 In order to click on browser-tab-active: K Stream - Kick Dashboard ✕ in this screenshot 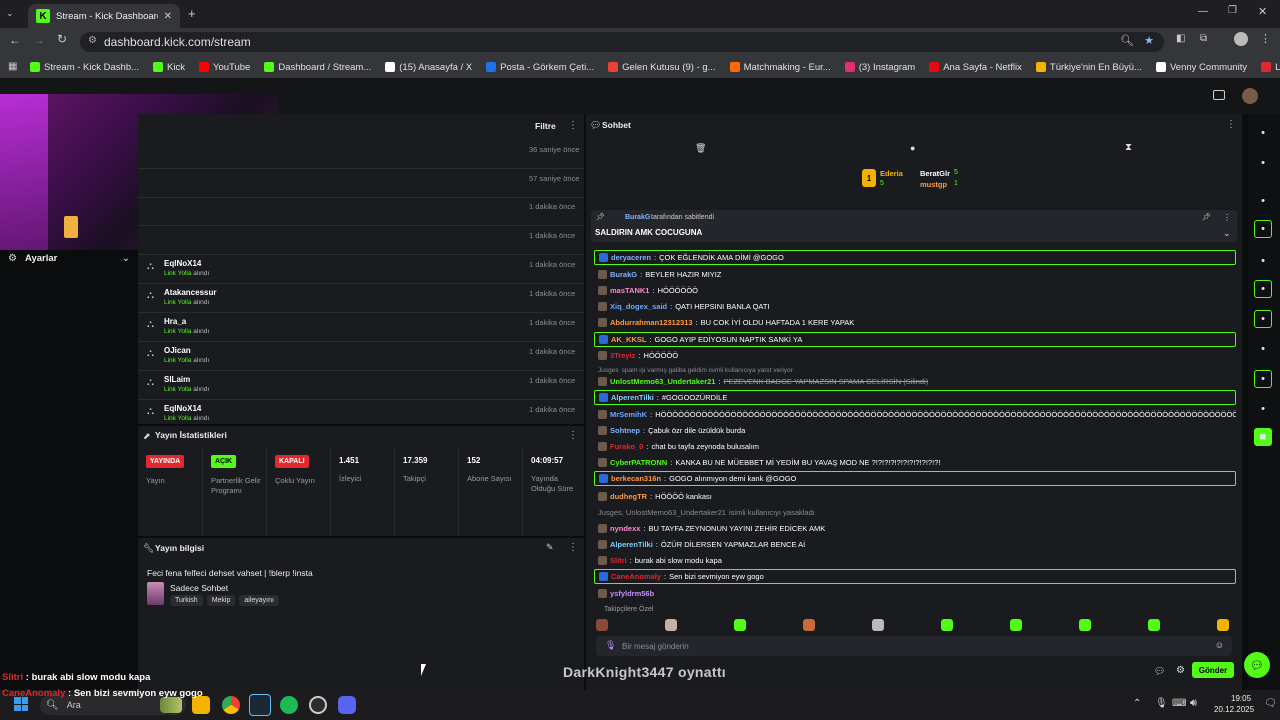, I will do `click(104, 16)`.